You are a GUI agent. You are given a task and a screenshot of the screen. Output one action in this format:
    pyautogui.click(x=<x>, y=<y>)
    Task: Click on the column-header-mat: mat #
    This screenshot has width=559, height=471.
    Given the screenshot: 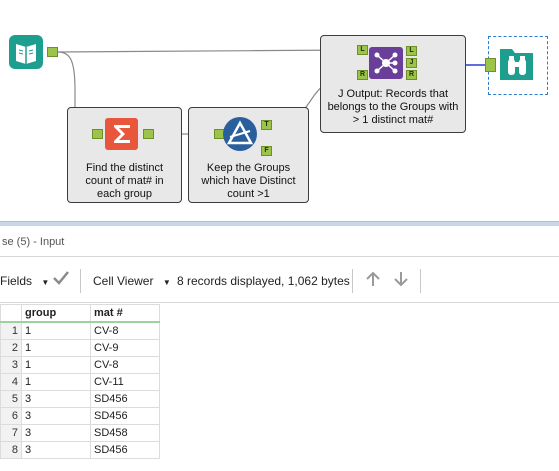 What is the action you would take?
    pyautogui.click(x=125, y=313)
    